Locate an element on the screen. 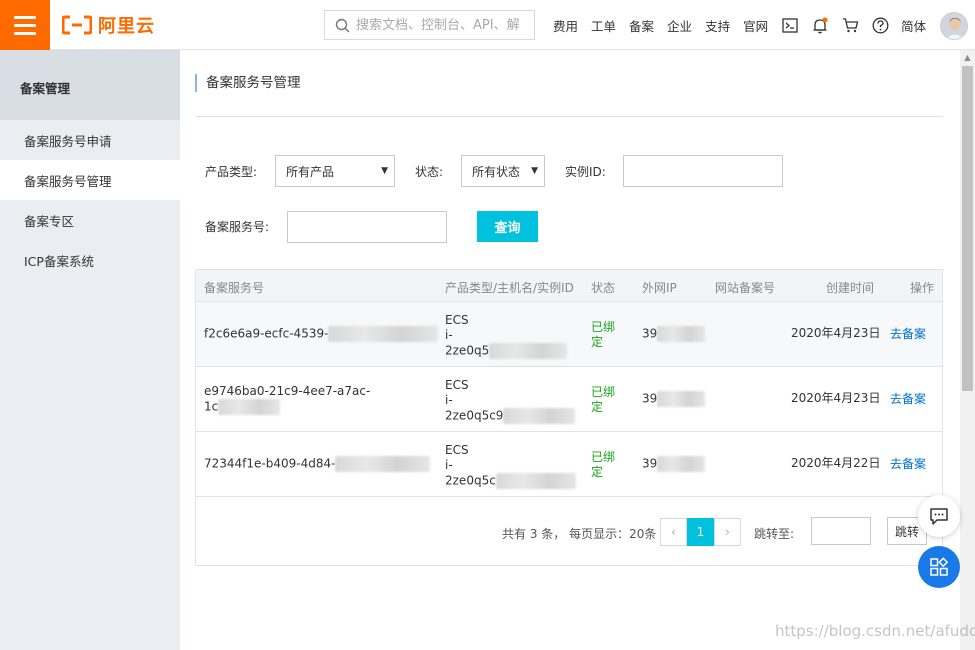 The height and width of the screenshot is (650, 975). nav-fees: 费用 is located at coordinates (565, 25).